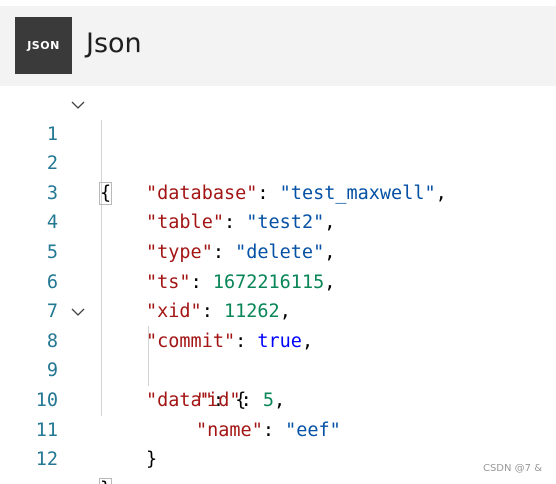  I want to click on json-logo: JSON, so click(43, 45).